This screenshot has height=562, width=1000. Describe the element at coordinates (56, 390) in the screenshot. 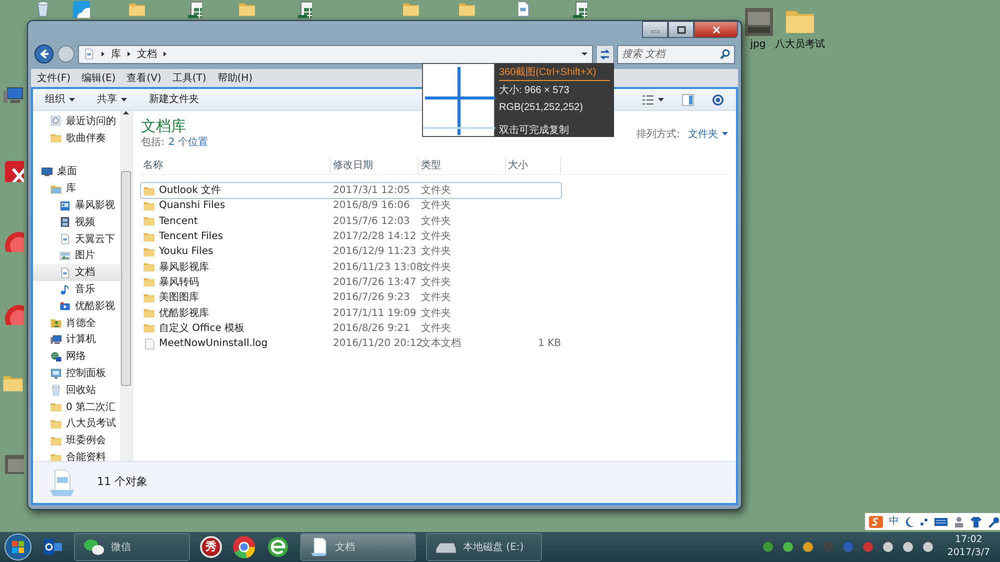

I see `recycle-bin-icon` at that location.